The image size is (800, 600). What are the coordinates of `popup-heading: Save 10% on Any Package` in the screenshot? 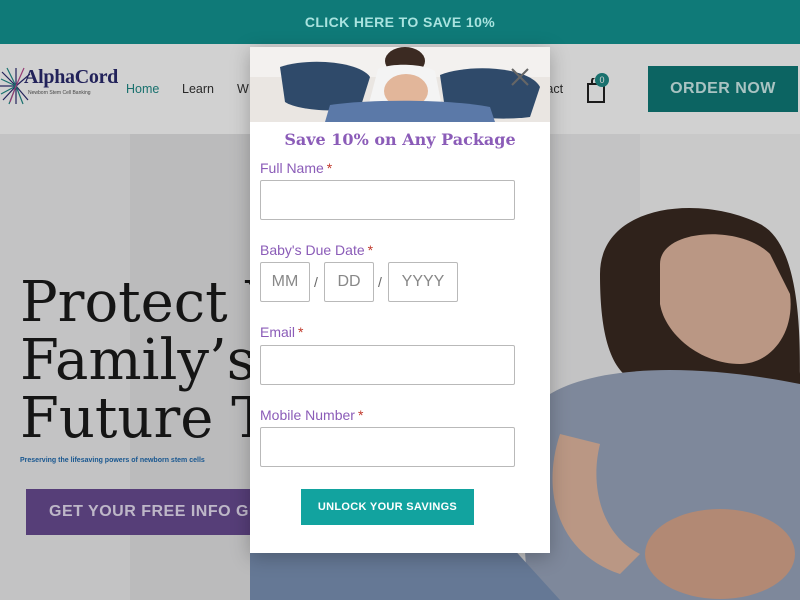 It's located at (400, 139).